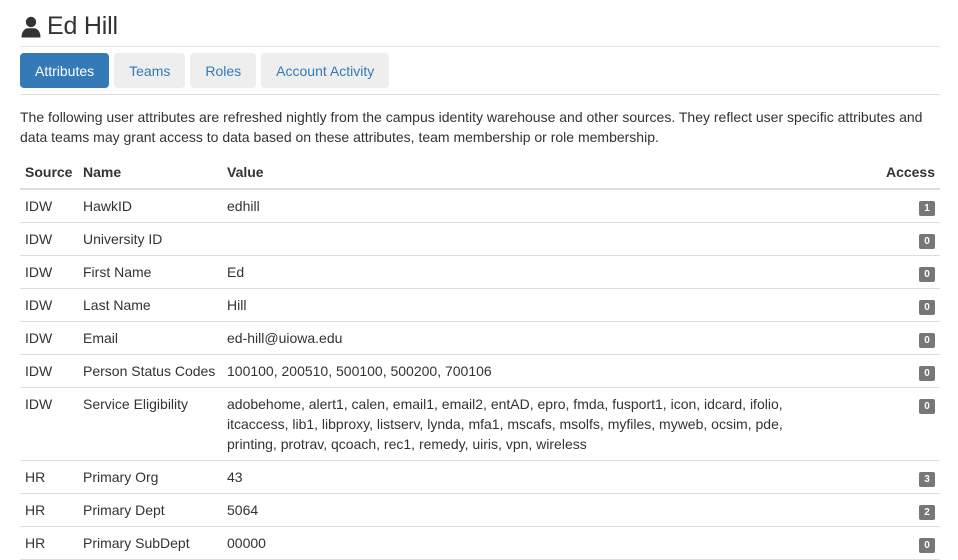 Image resolution: width=958 pixels, height=560 pixels. What do you see at coordinates (49, 174) in the screenshot?
I see `header-source: Source` at bounding box center [49, 174].